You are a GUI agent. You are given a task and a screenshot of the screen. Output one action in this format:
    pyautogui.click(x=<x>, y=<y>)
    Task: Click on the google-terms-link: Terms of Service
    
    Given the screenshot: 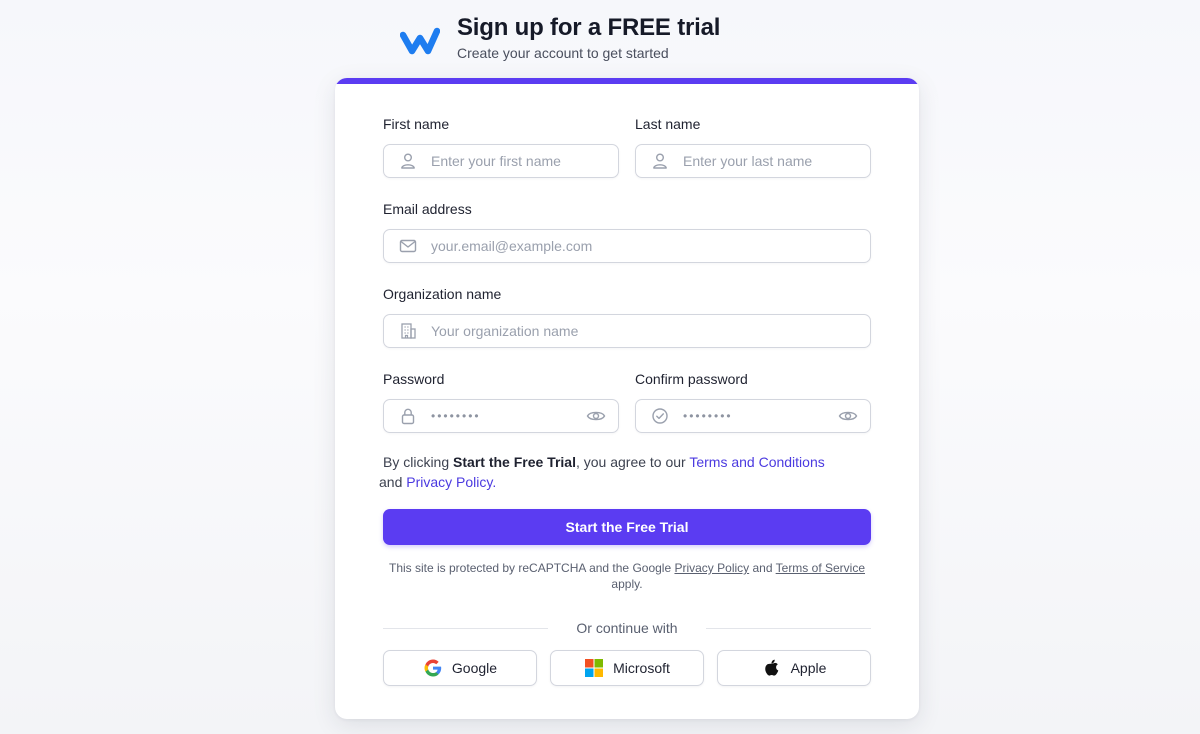 What is the action you would take?
    pyautogui.click(x=820, y=568)
    